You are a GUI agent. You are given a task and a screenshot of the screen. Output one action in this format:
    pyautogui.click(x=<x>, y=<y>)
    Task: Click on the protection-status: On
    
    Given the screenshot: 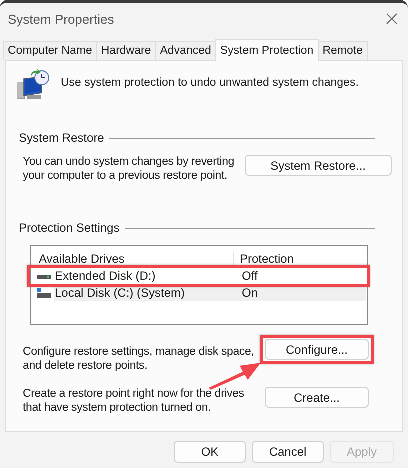 What is the action you would take?
    pyautogui.click(x=249, y=293)
    